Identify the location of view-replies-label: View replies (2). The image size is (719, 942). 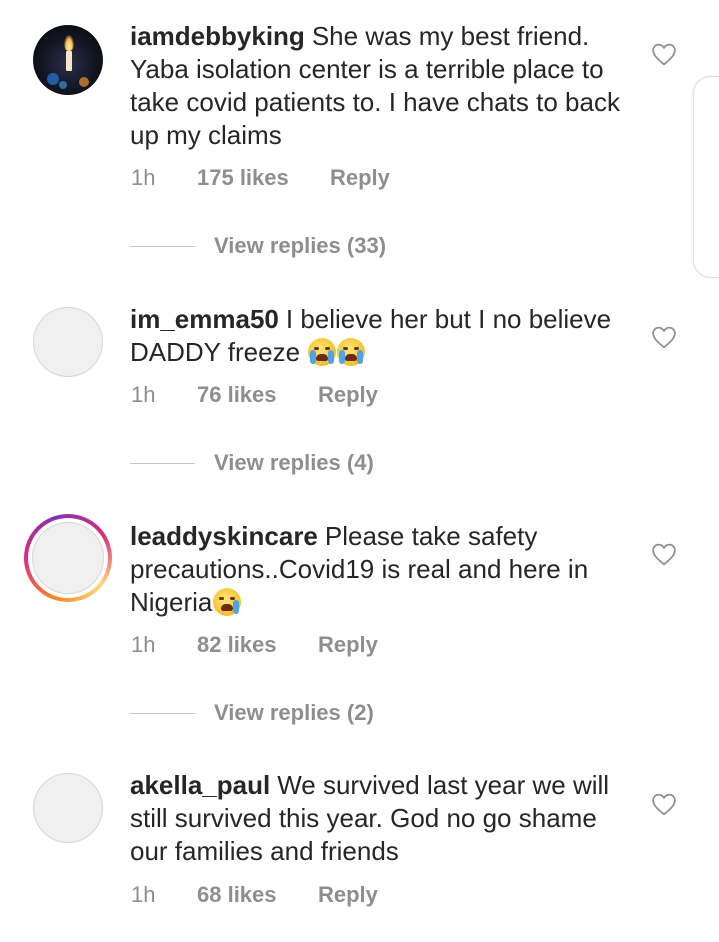
(294, 713).